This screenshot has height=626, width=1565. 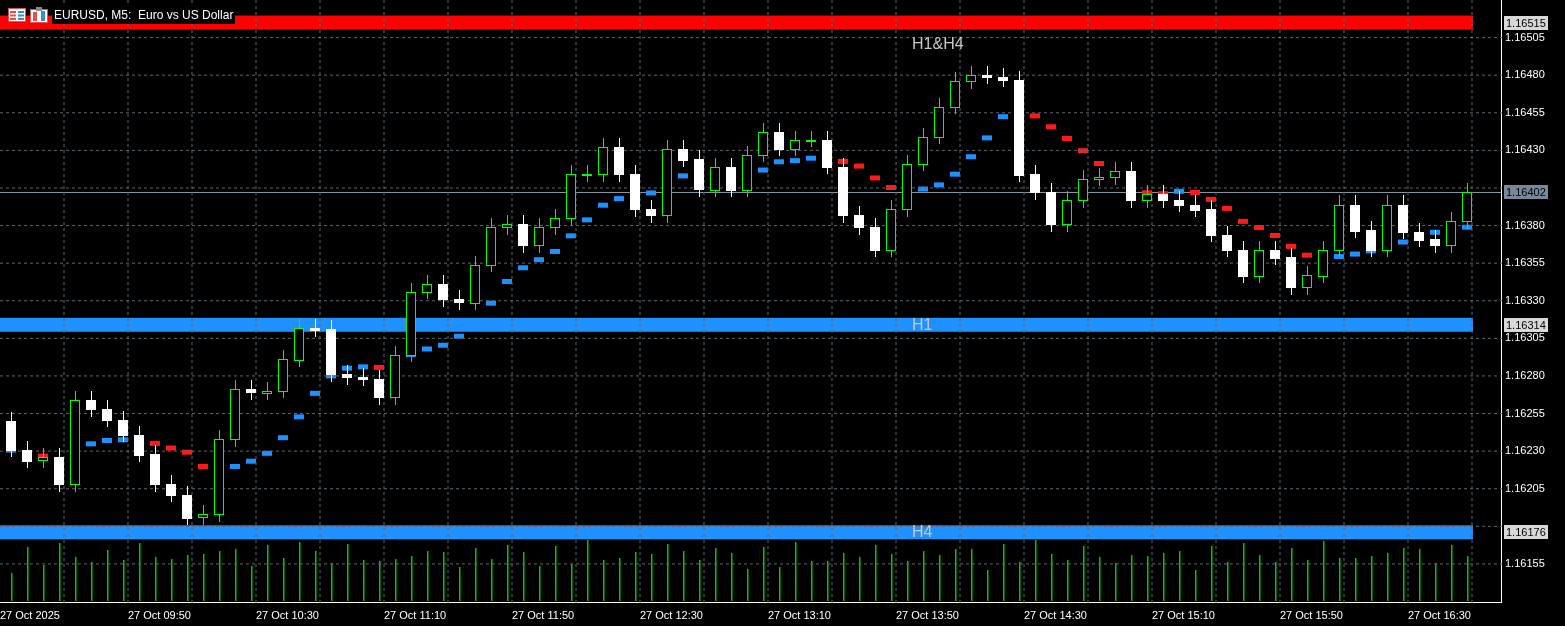 I want to click on price-tag: 1.16314, so click(x=1526, y=324).